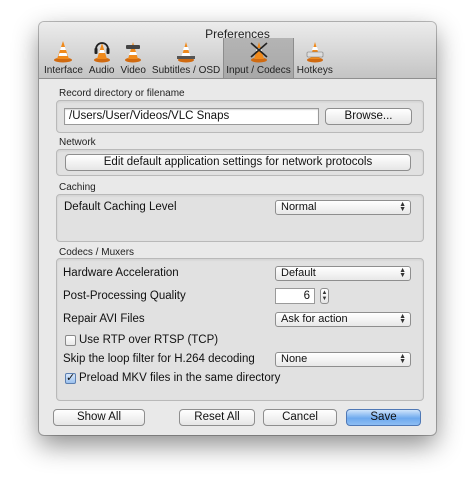 The width and height of the screenshot is (475, 488). What do you see at coordinates (314, 319) in the screenshot?
I see `repair-avi-value: Ask for action` at bounding box center [314, 319].